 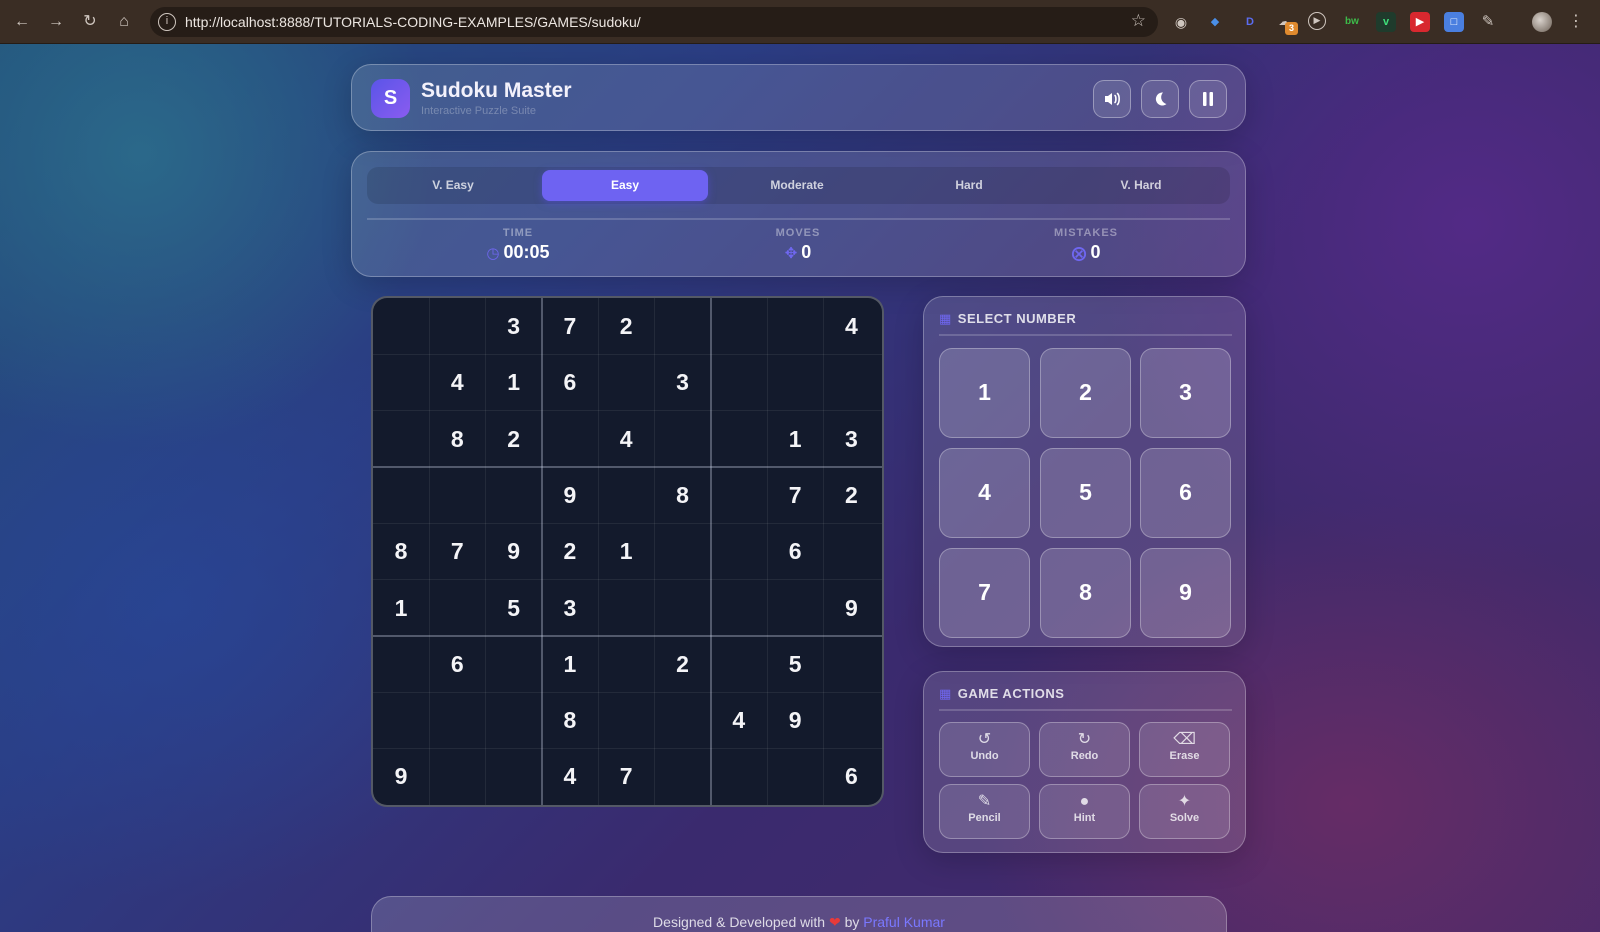 What do you see at coordinates (1185, 493) in the screenshot?
I see `number-button-6: 6` at bounding box center [1185, 493].